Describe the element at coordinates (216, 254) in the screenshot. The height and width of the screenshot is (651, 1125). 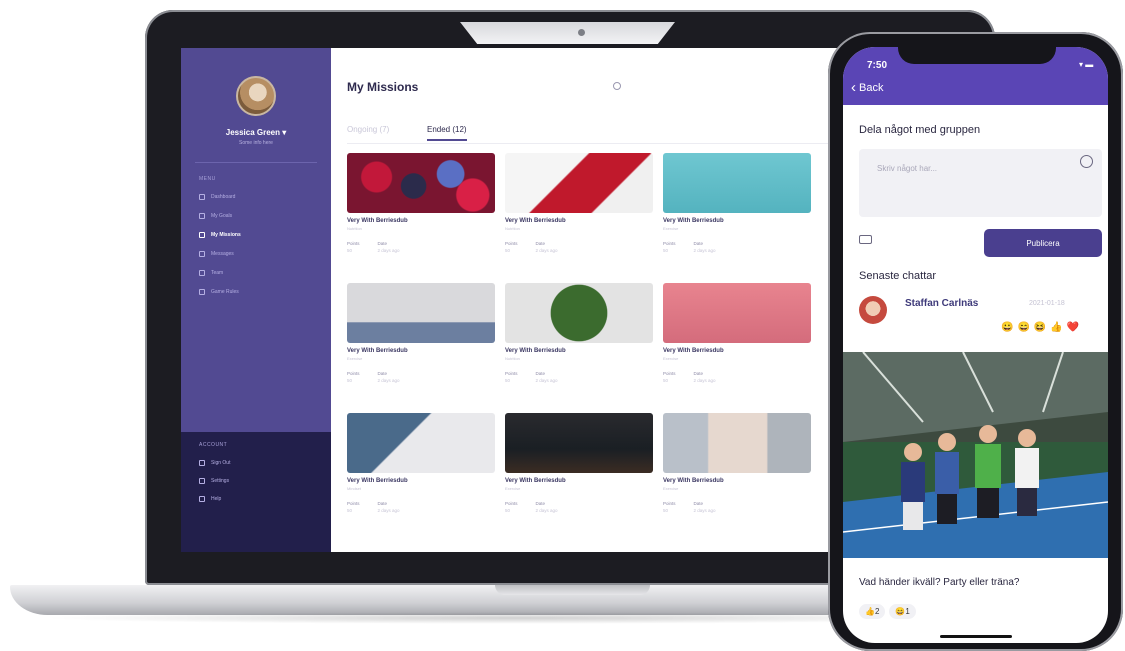
I see `sidebar-item-messages: Messages` at that location.